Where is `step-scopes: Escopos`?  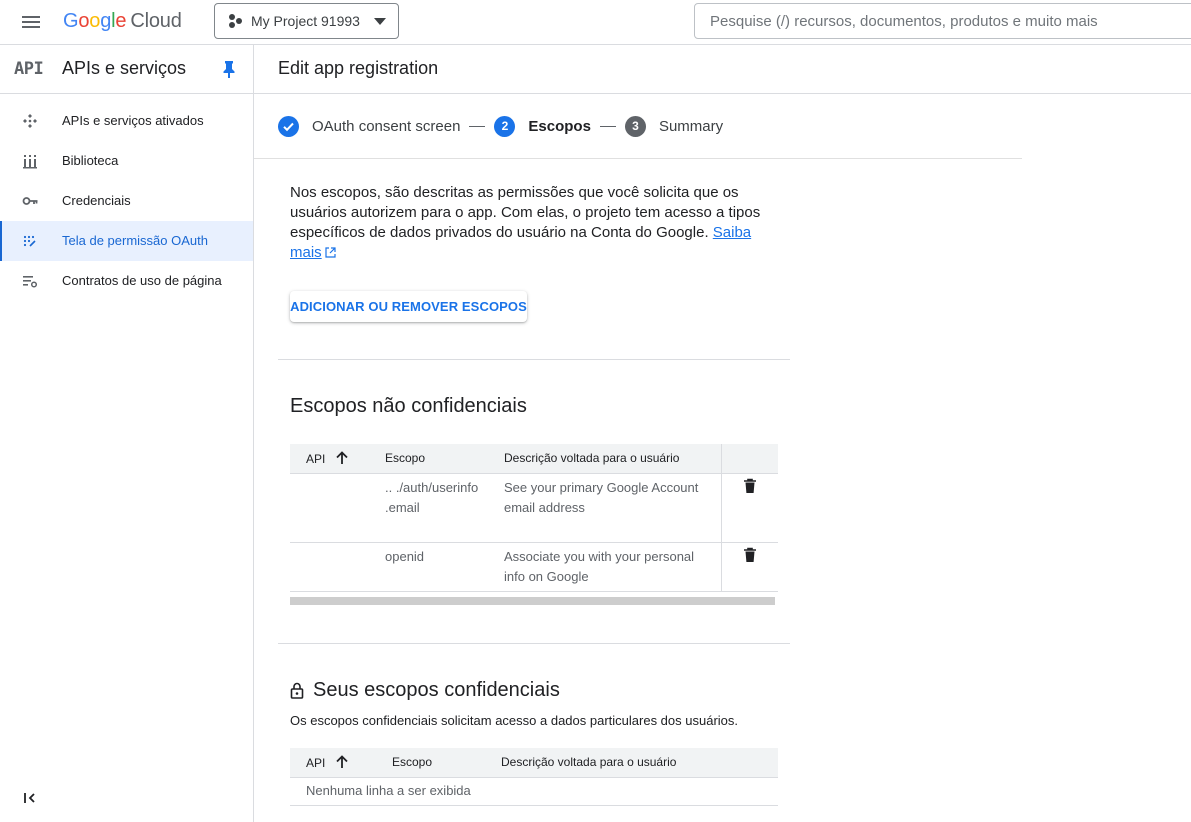
step-scopes: Escopos is located at coordinates (559, 126).